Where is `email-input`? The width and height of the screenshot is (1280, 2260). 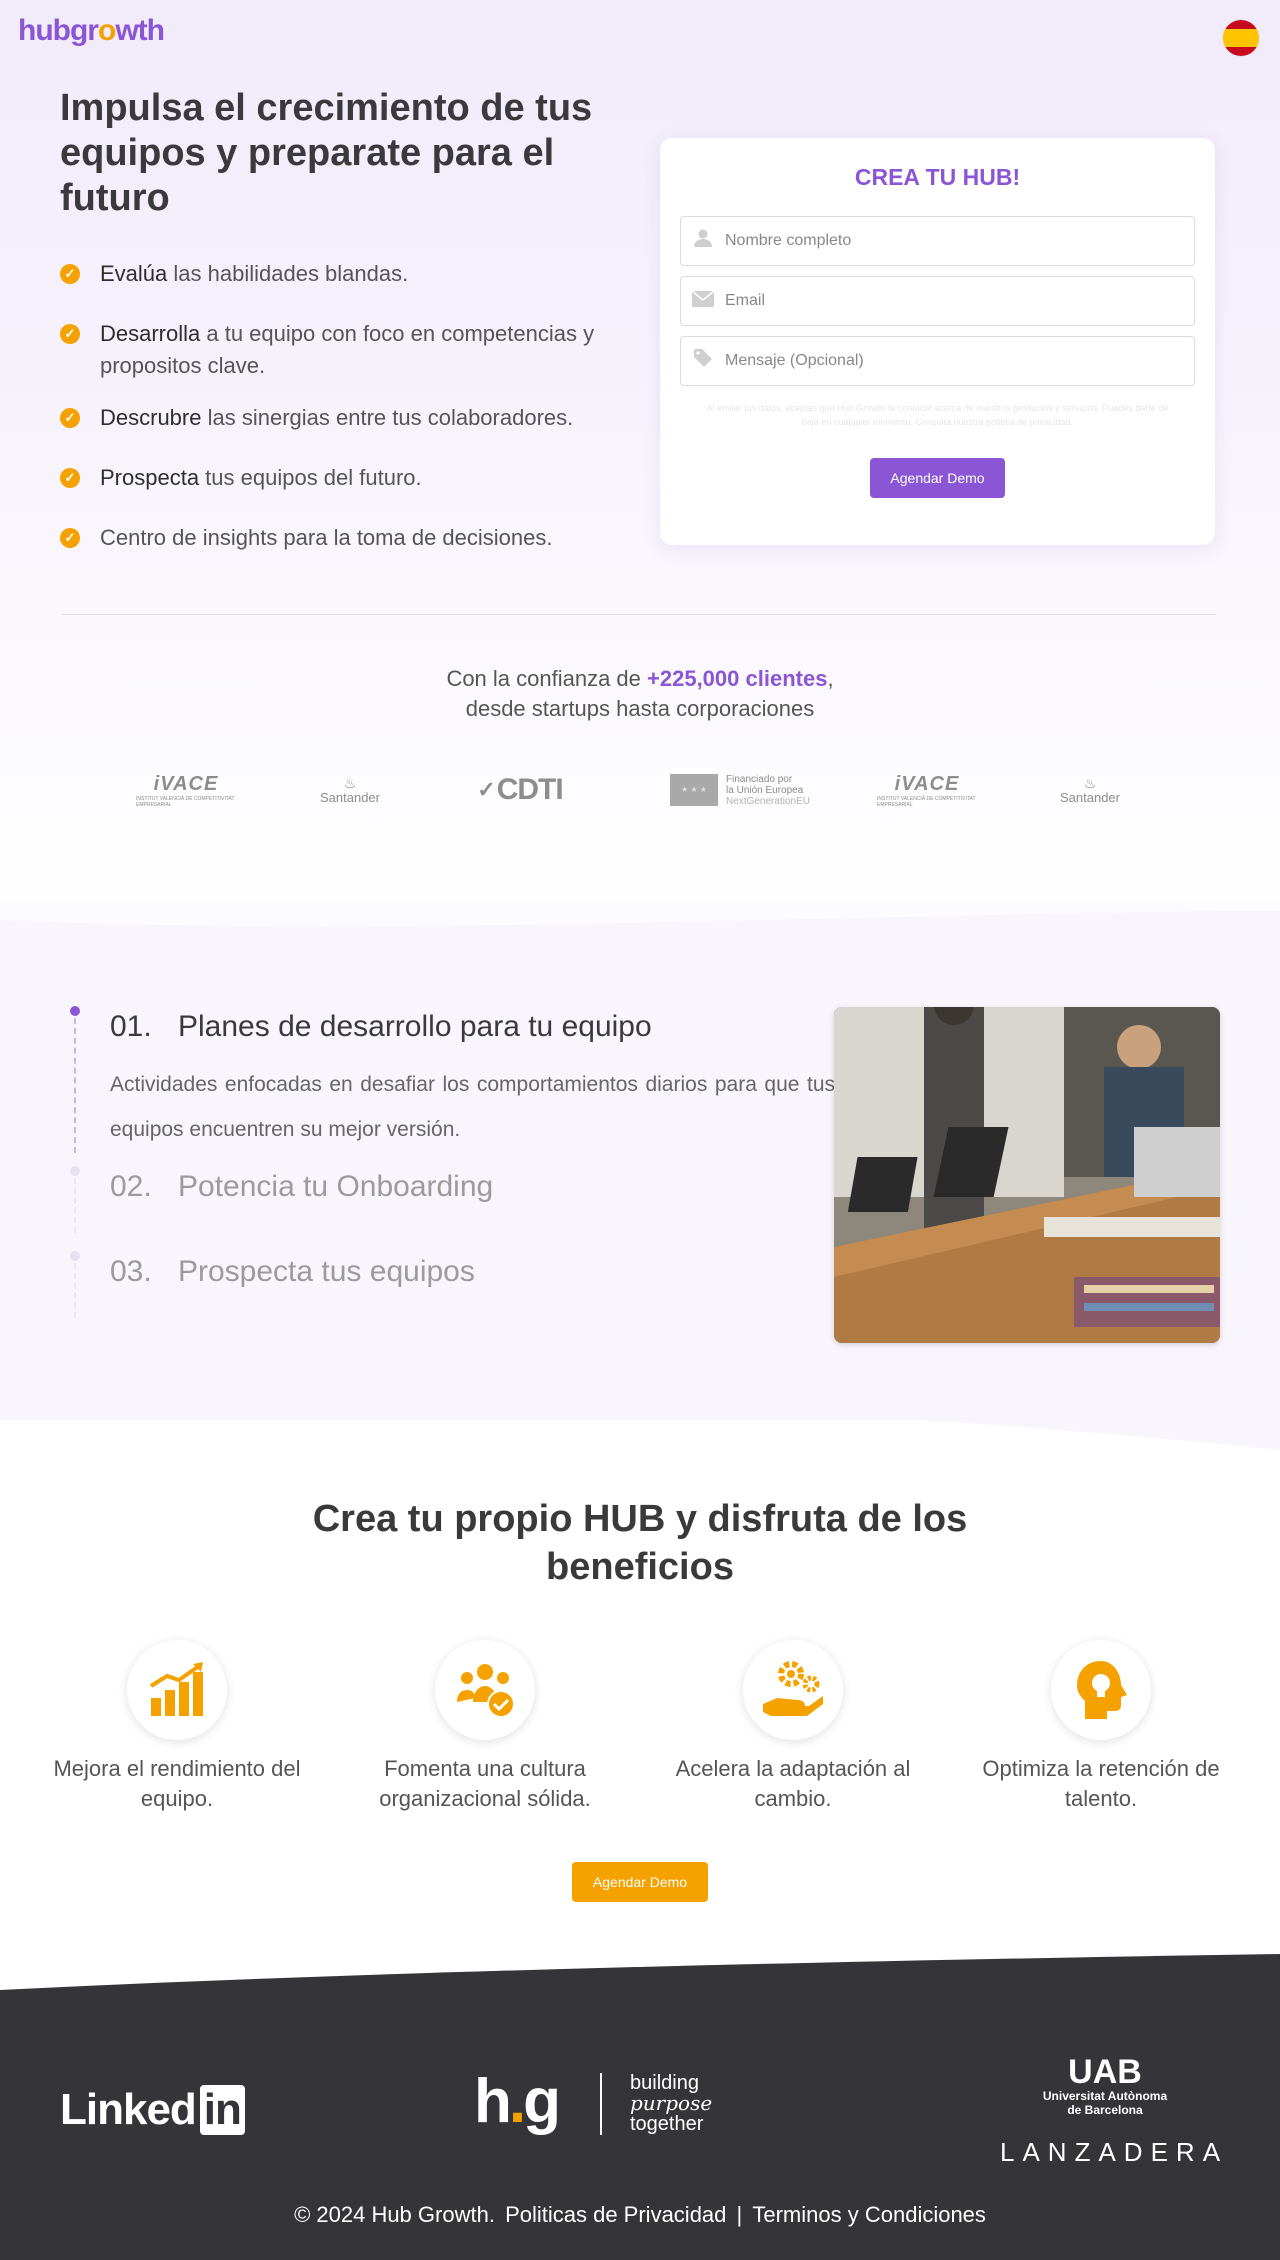 email-input is located at coordinates (945, 301).